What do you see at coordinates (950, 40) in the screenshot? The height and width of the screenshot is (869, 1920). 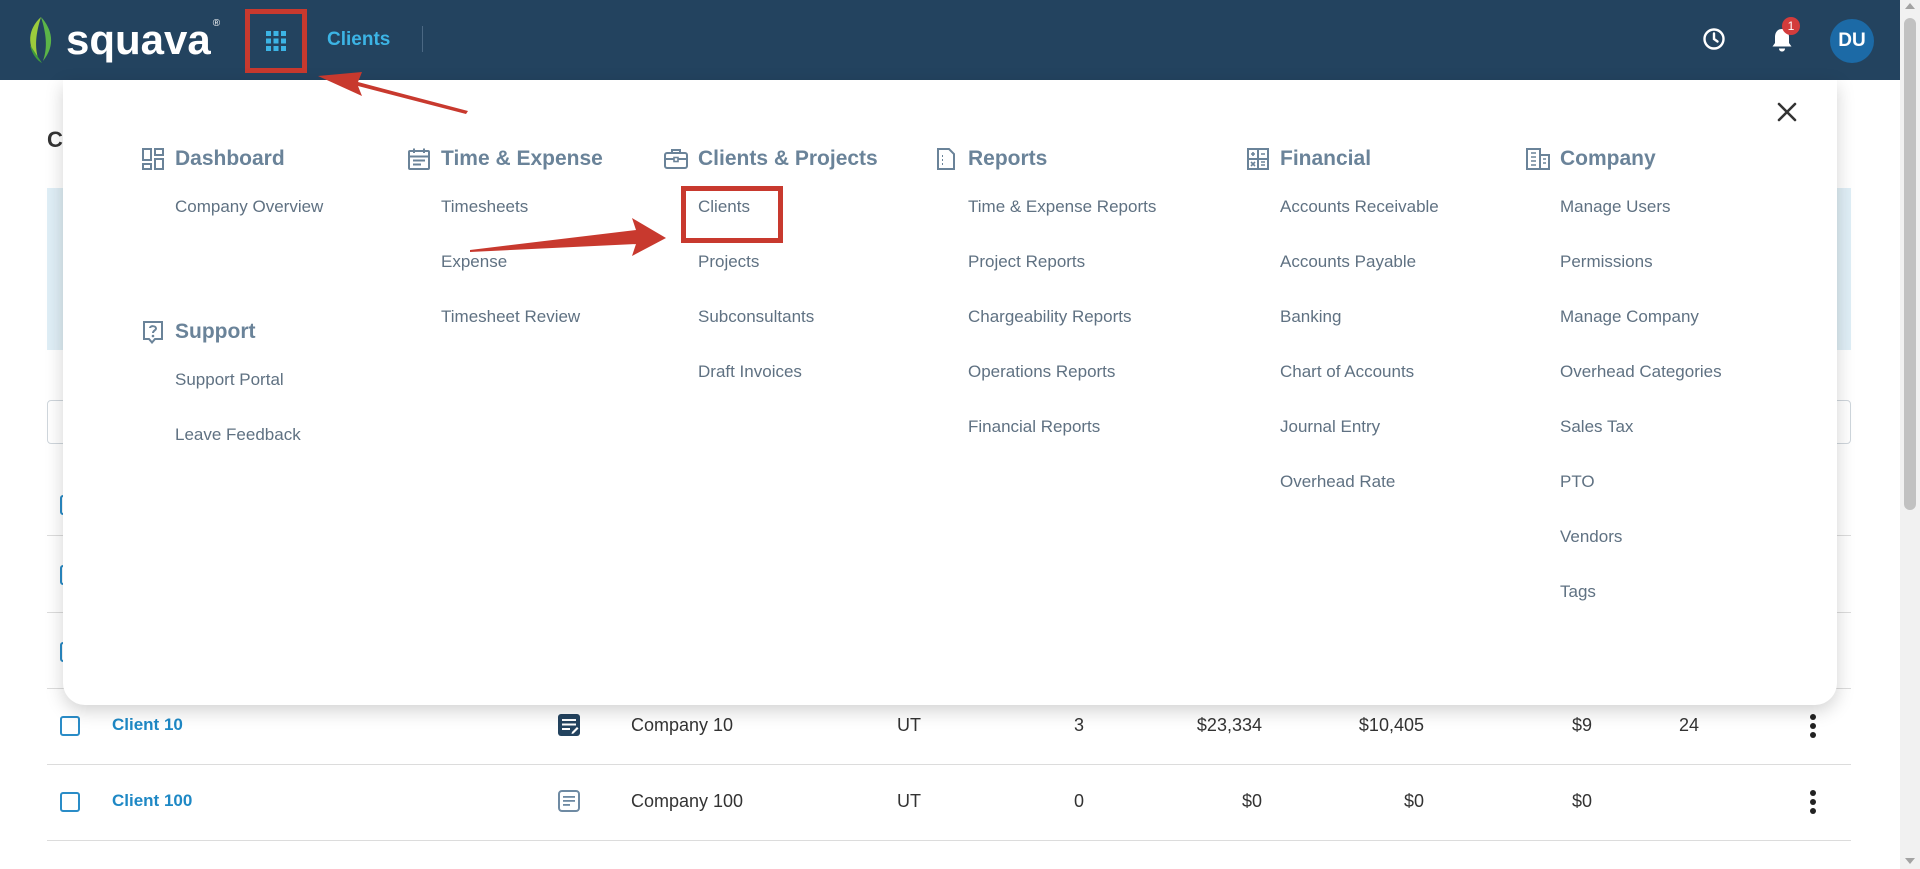 I see `top-navigation-bar: squava ® Clients 1 DU` at bounding box center [950, 40].